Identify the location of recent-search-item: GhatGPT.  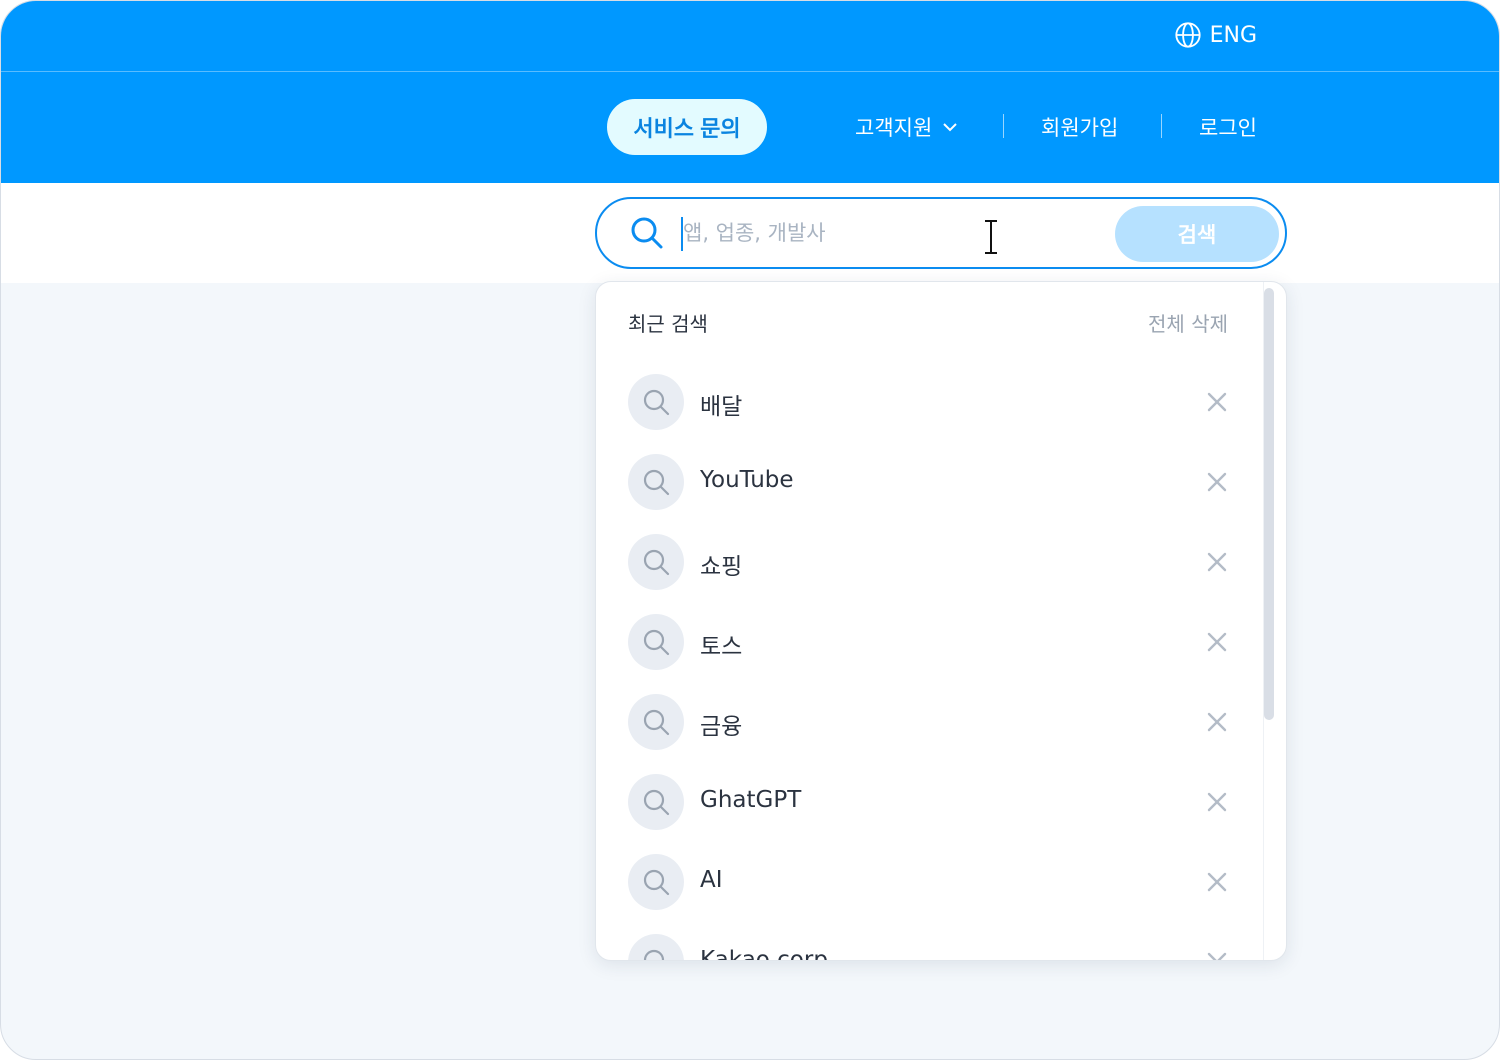
(928, 814).